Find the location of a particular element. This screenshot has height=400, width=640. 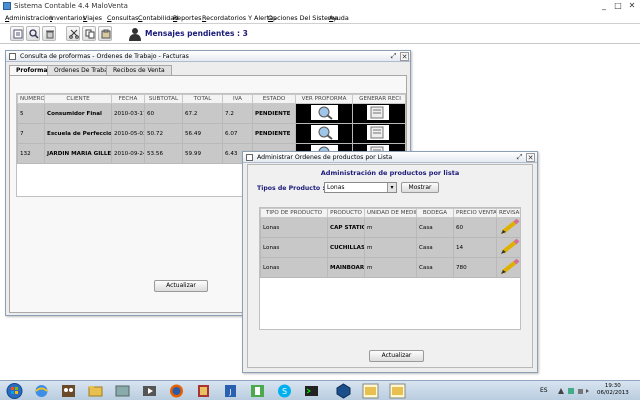

folder-icon is located at coordinates (95, 391).